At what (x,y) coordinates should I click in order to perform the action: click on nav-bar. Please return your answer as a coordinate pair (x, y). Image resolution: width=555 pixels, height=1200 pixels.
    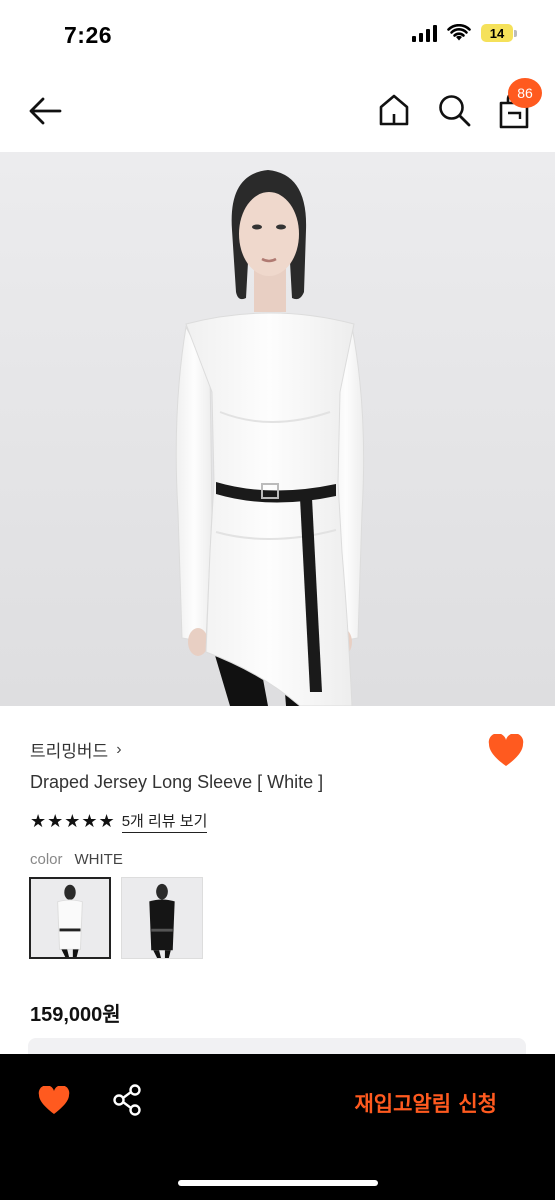
    Looking at the image, I should click on (277, 111).